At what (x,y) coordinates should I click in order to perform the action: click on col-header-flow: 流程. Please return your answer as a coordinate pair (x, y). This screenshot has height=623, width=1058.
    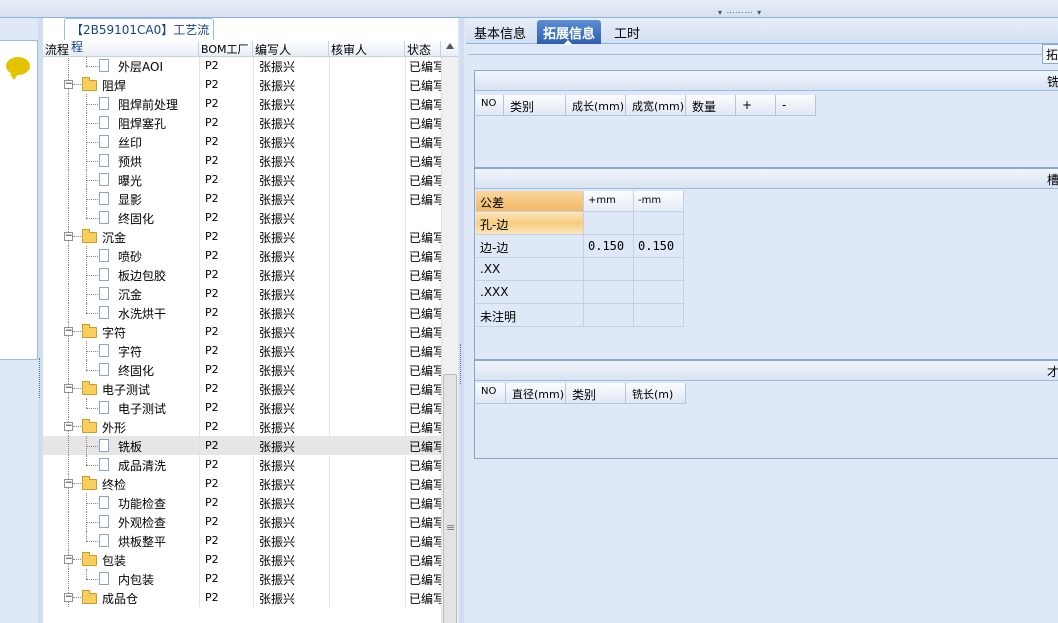
    Looking at the image, I should click on (121, 49).